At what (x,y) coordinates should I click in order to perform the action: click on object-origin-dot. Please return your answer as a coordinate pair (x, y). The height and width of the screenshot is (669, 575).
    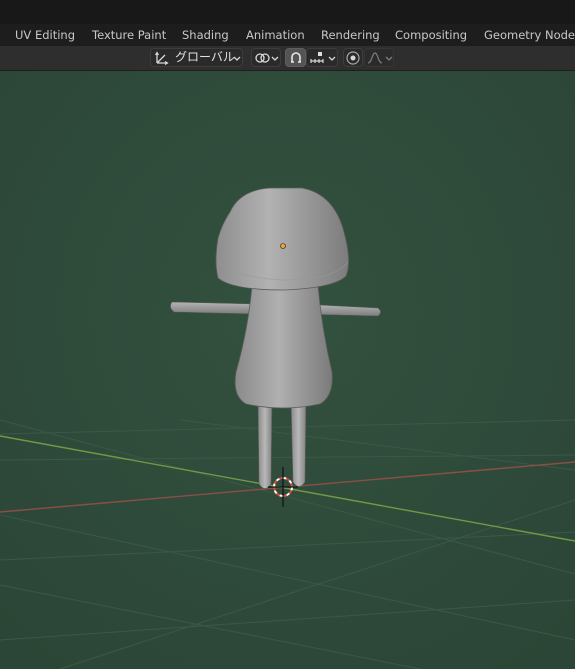
    Looking at the image, I should click on (283, 246).